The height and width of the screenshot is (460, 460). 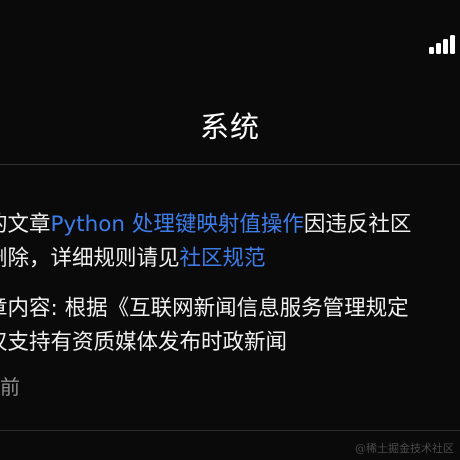 What do you see at coordinates (144, 342) in the screenshot?
I see `notification-line-4: 仅支持有资质媒体发布时政新闻` at bounding box center [144, 342].